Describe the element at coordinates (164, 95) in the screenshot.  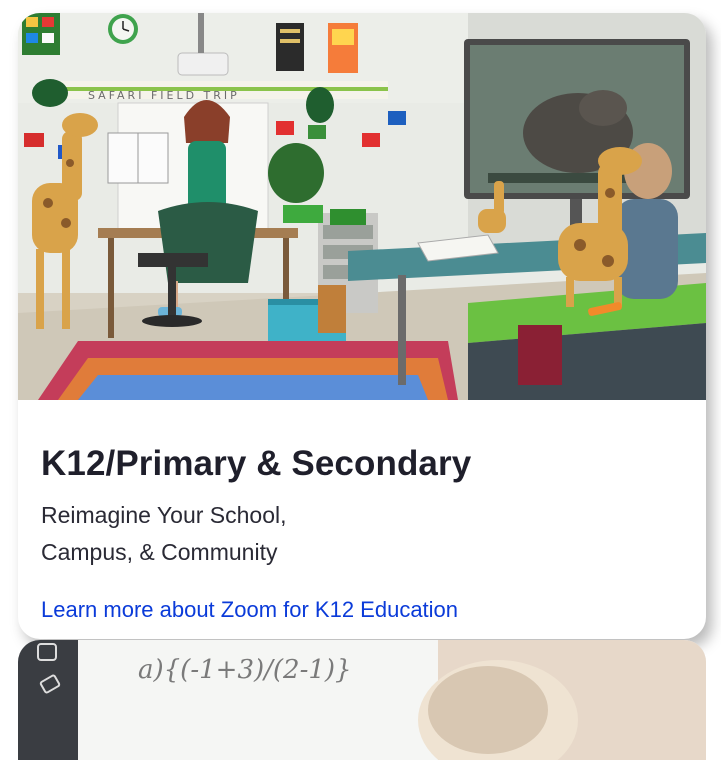
I see `banner-text: SAFARI FIELD TRIP` at that location.